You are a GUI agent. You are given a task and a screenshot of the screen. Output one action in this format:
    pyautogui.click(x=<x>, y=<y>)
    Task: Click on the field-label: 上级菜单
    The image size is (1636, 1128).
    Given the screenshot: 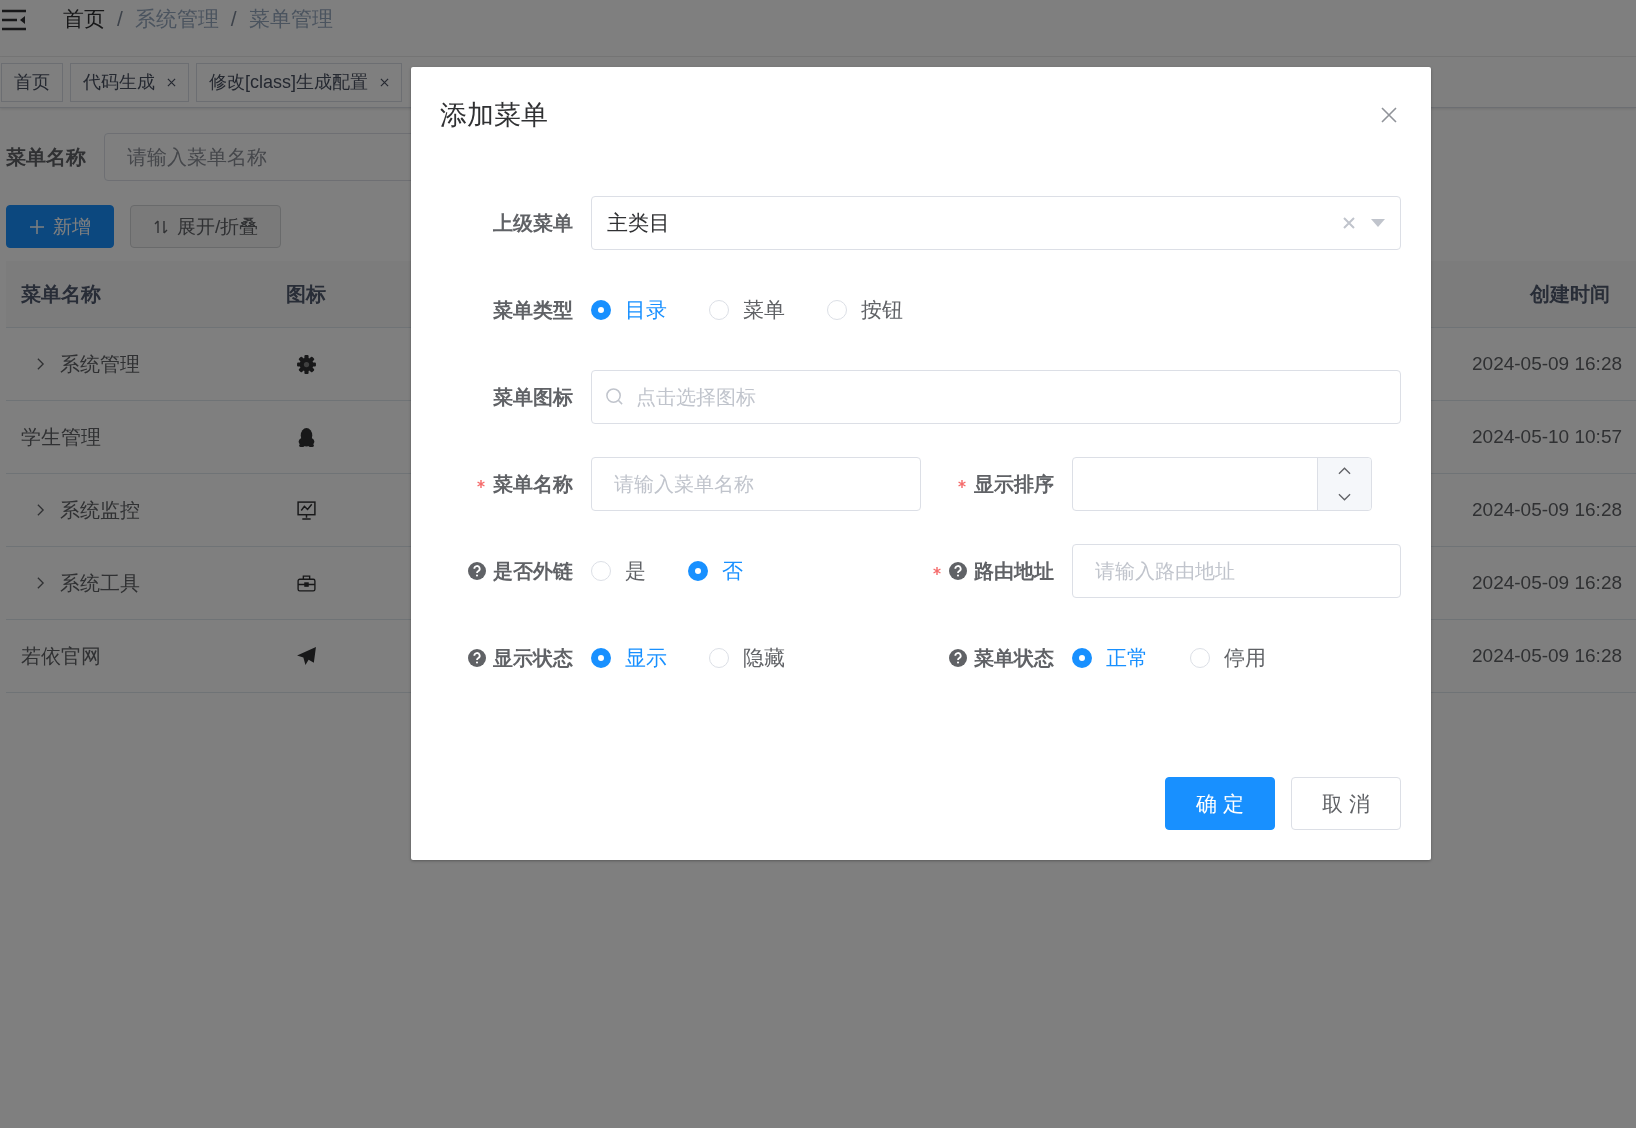 What is the action you would take?
    pyautogui.click(x=533, y=223)
    